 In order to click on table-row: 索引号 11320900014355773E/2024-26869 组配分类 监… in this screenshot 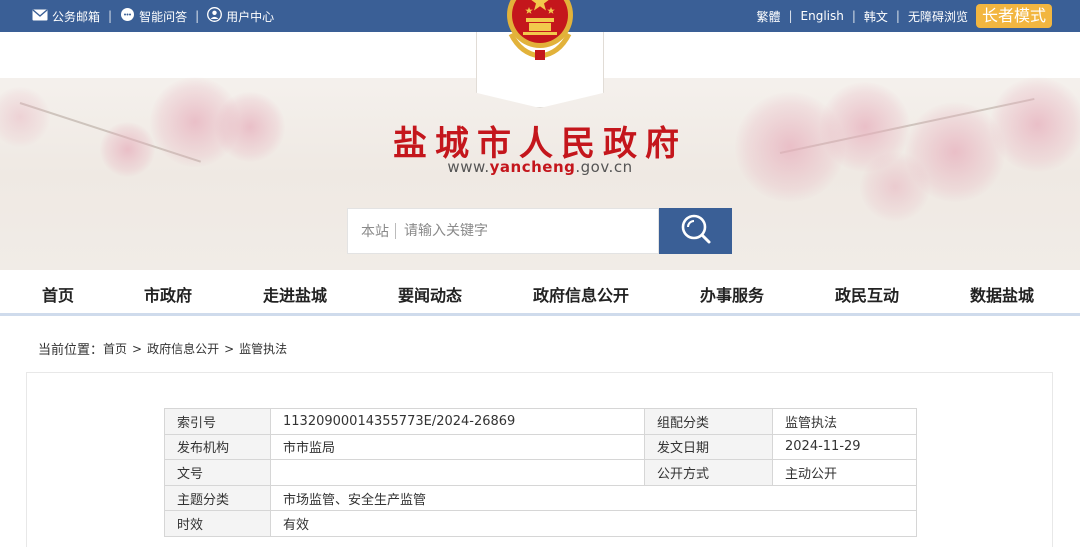, I will do `click(540, 421)`.